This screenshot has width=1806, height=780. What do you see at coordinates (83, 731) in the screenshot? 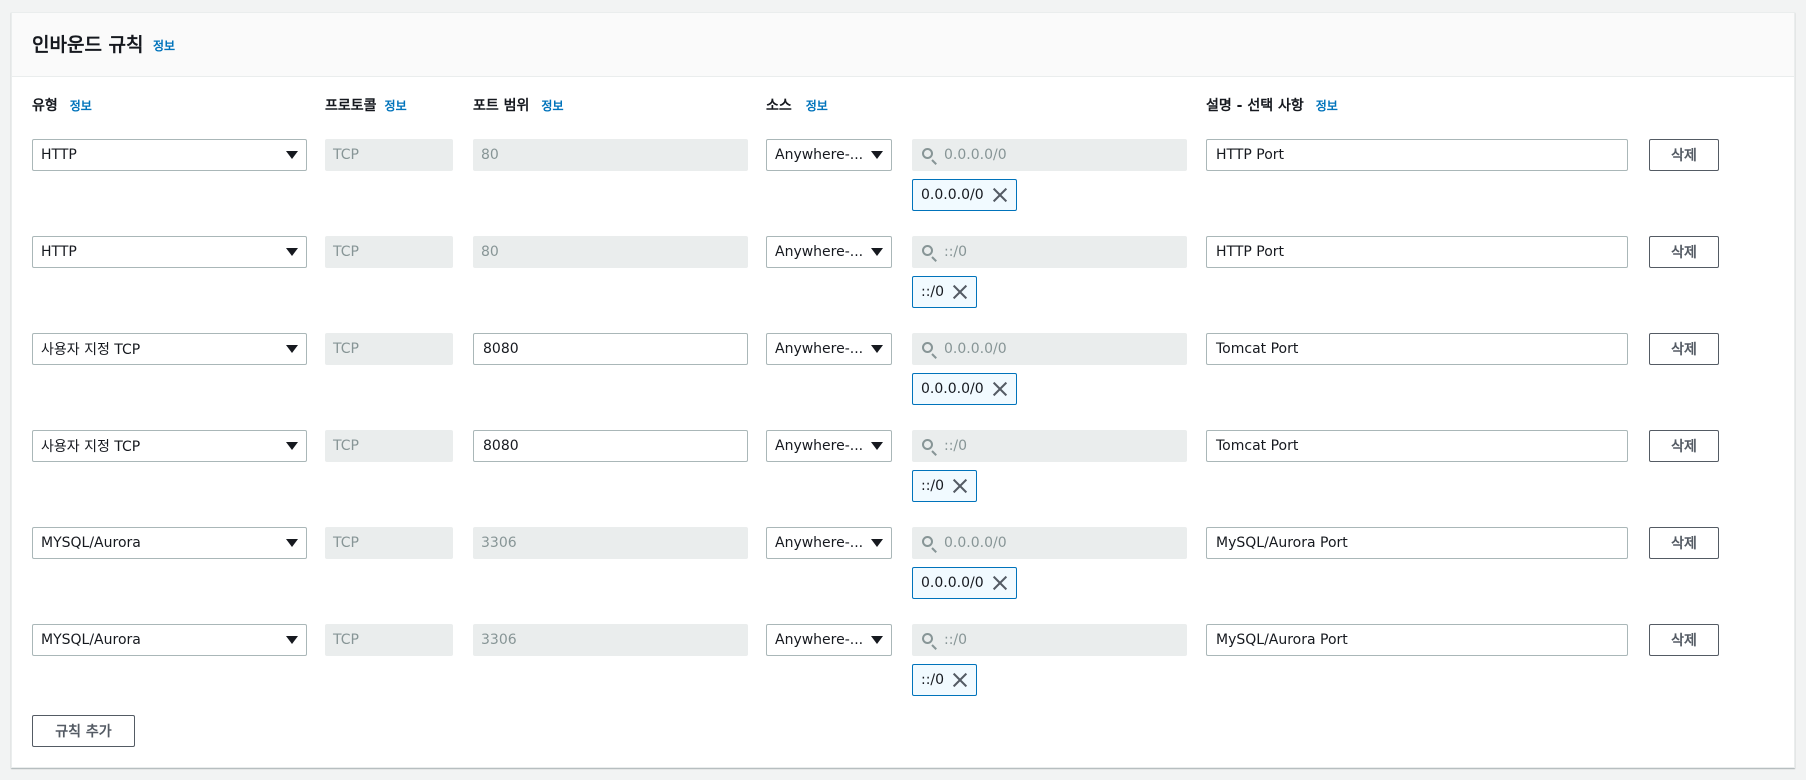
I see `add-rule-button: 규칙 추가` at bounding box center [83, 731].